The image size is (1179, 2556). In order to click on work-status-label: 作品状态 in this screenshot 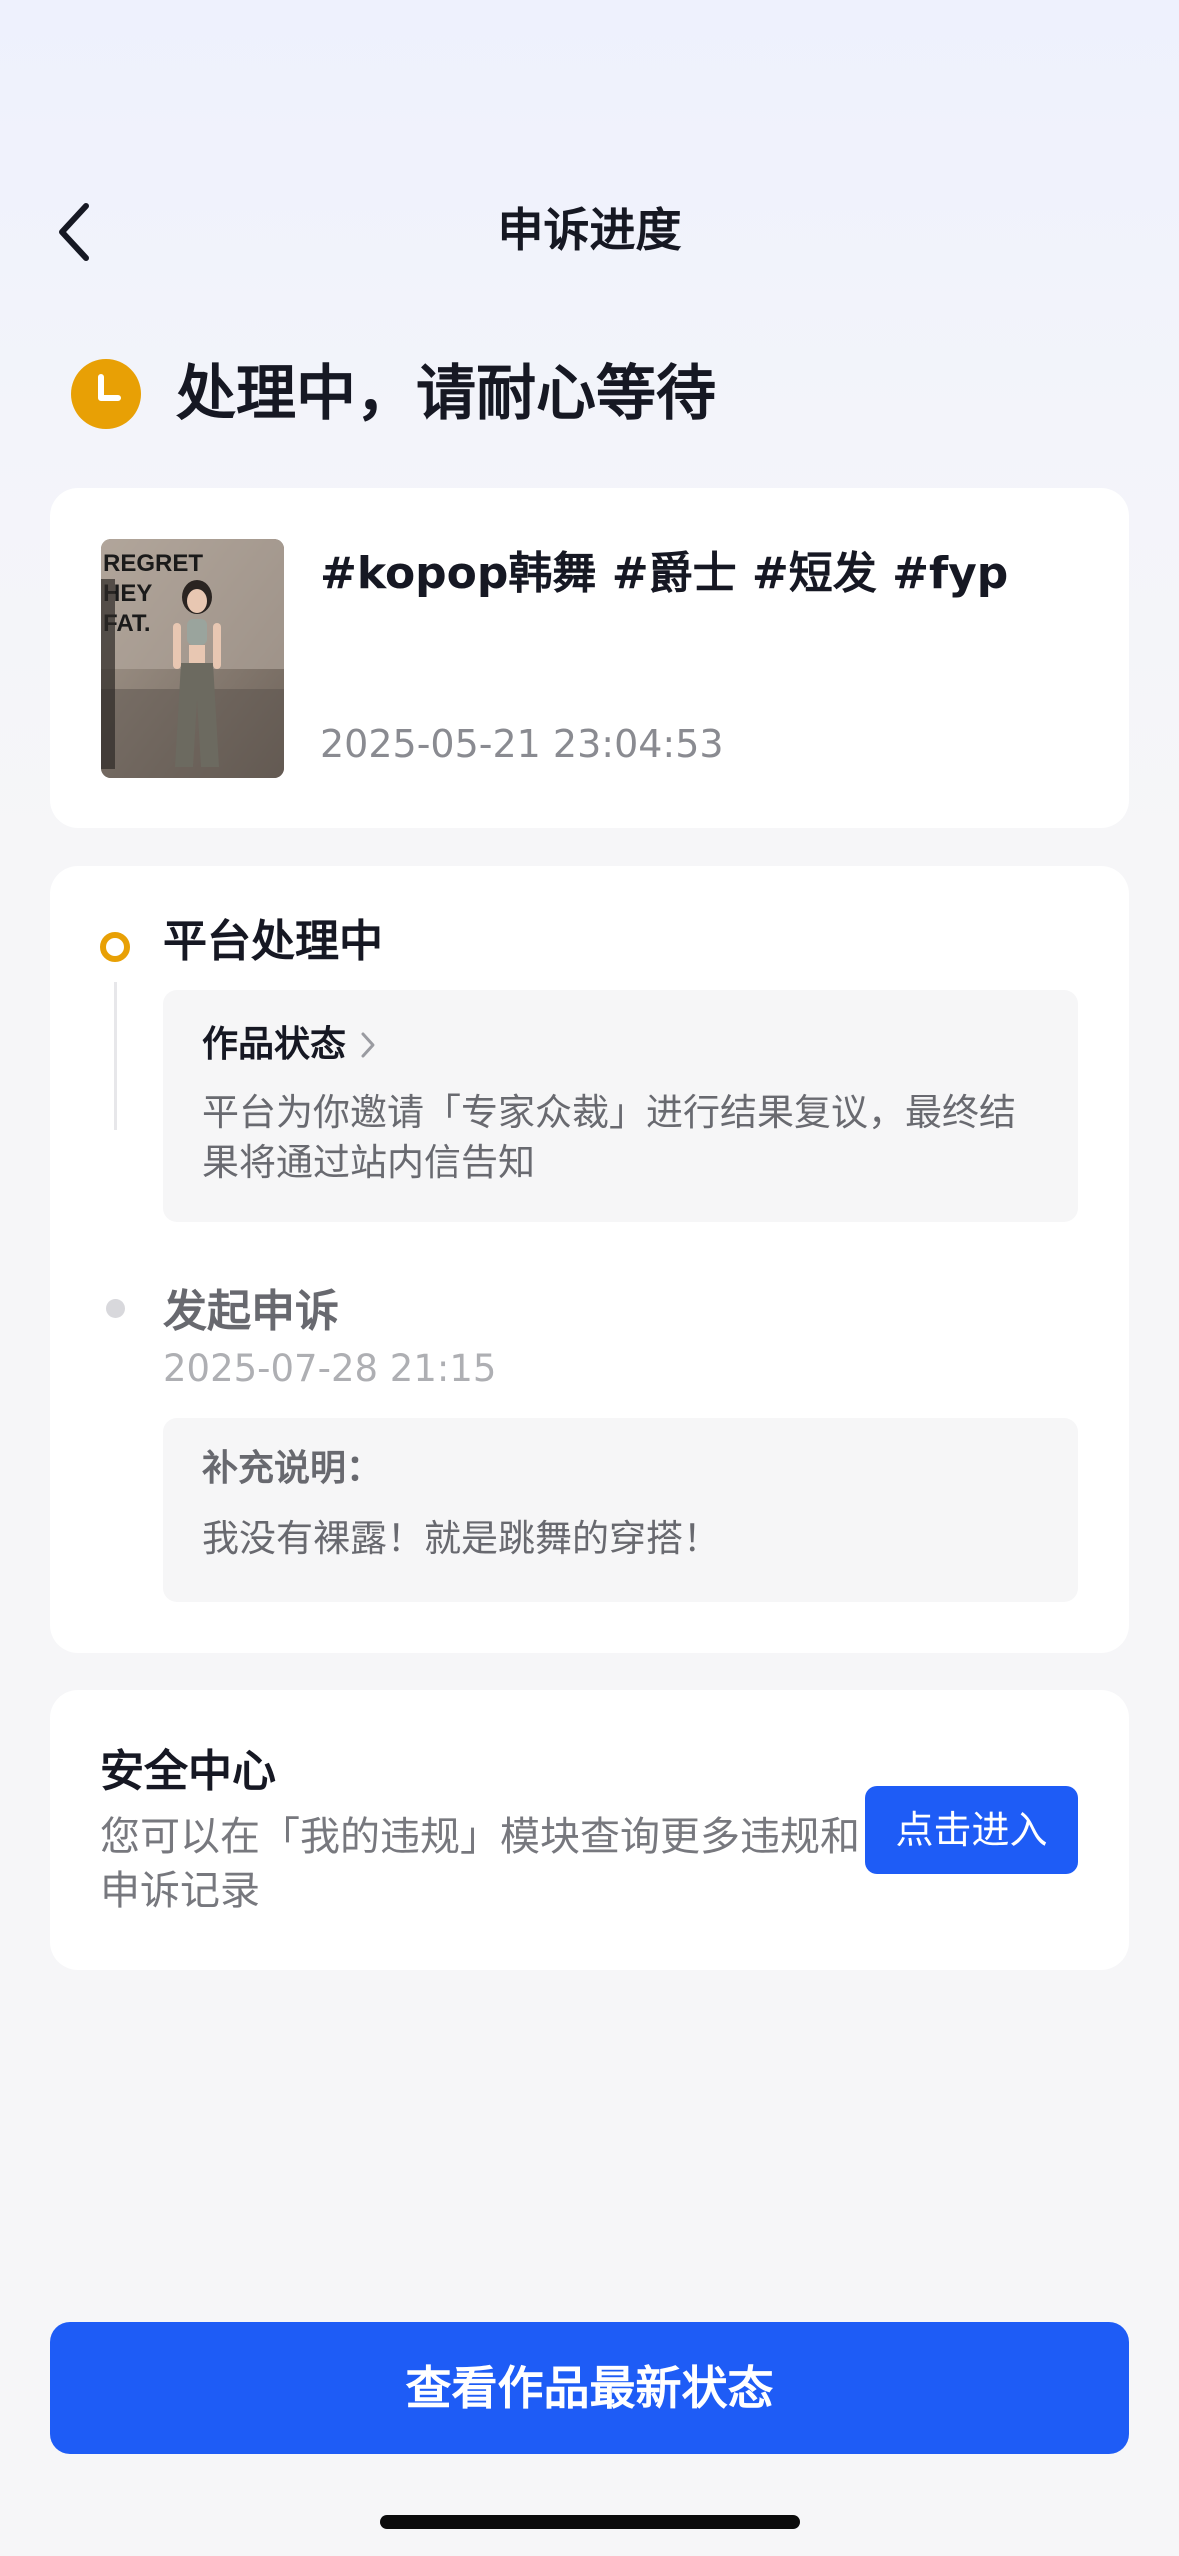, I will do `click(274, 1044)`.